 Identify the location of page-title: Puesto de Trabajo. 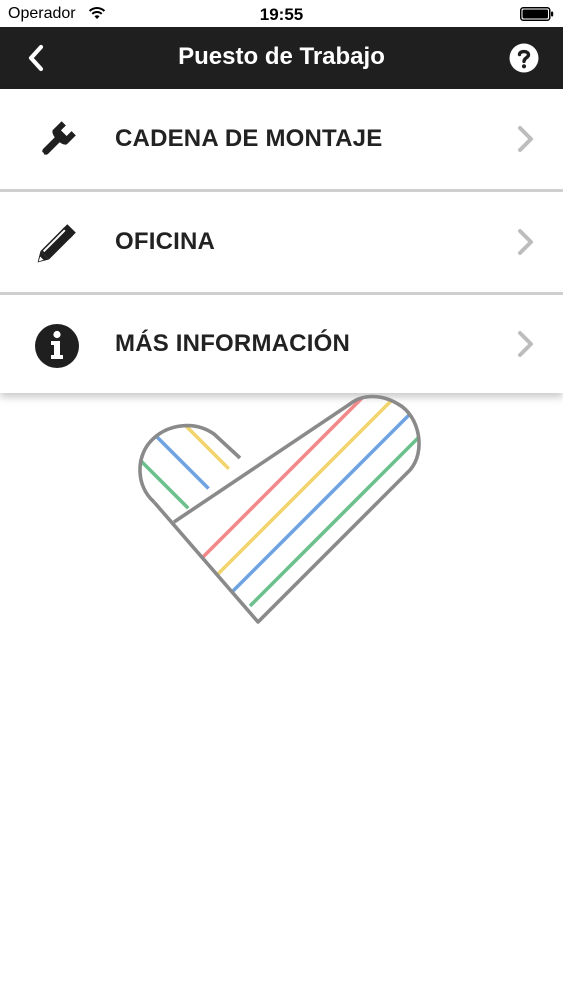
(281, 56).